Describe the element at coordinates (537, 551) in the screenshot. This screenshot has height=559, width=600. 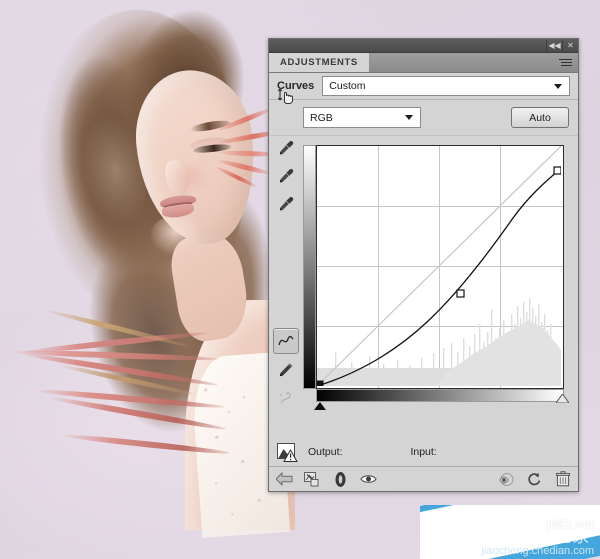
I see `watermark-url: jiaocheng.chedian.com` at that location.